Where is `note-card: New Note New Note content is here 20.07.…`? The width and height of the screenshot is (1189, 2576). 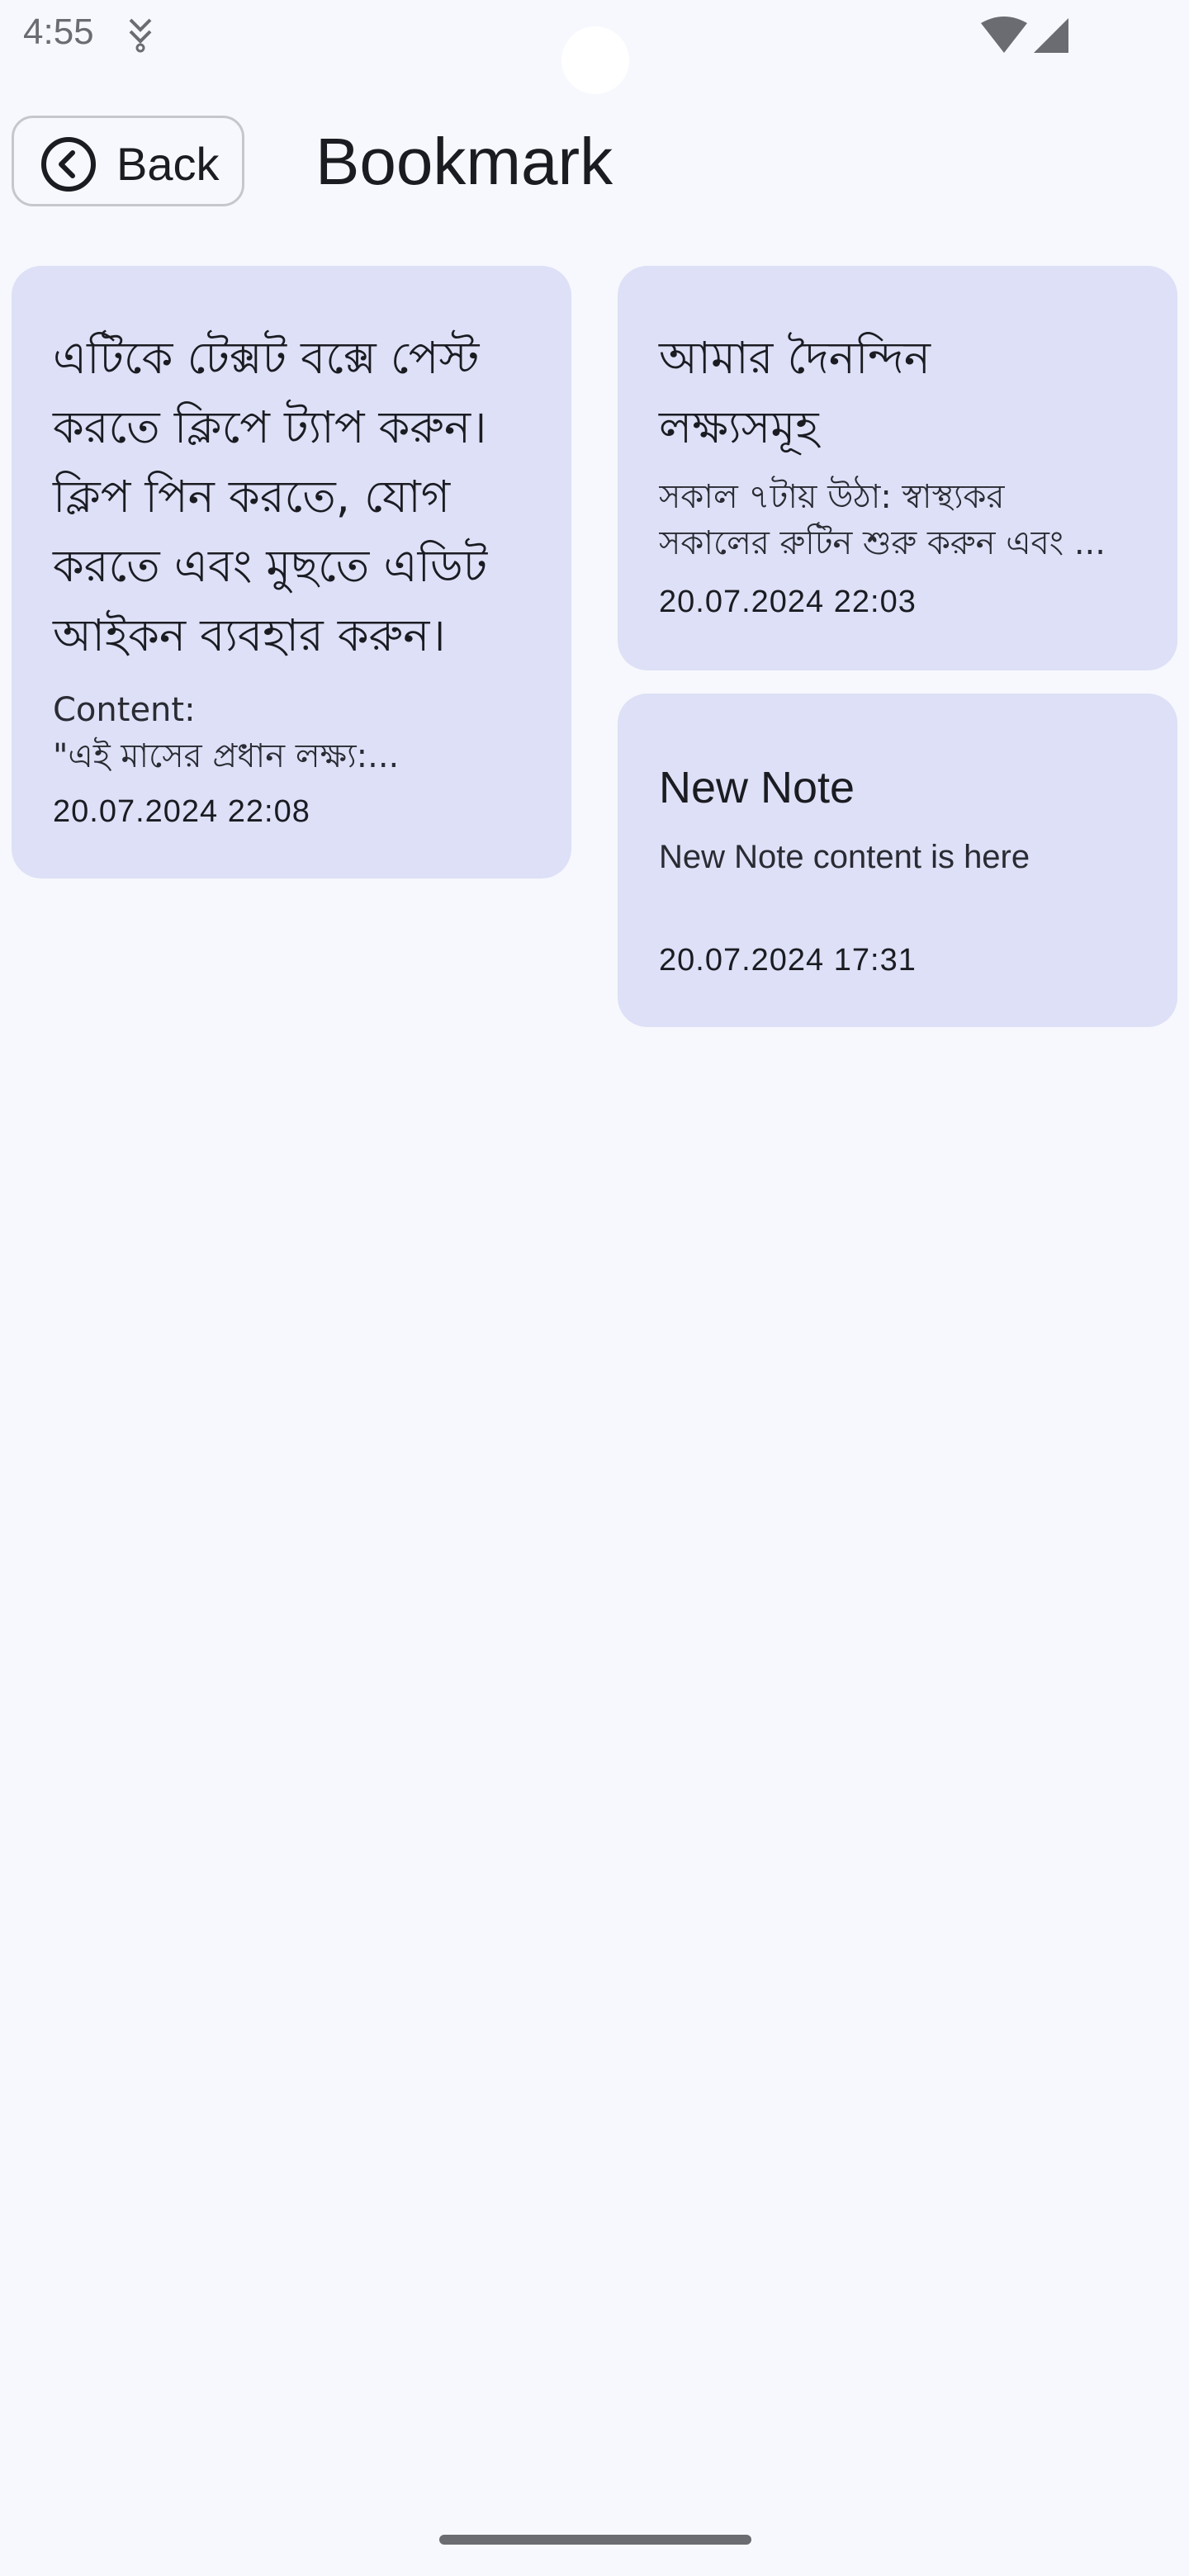 note-card: New Note New Note content is here 20.07.… is located at coordinates (897, 860).